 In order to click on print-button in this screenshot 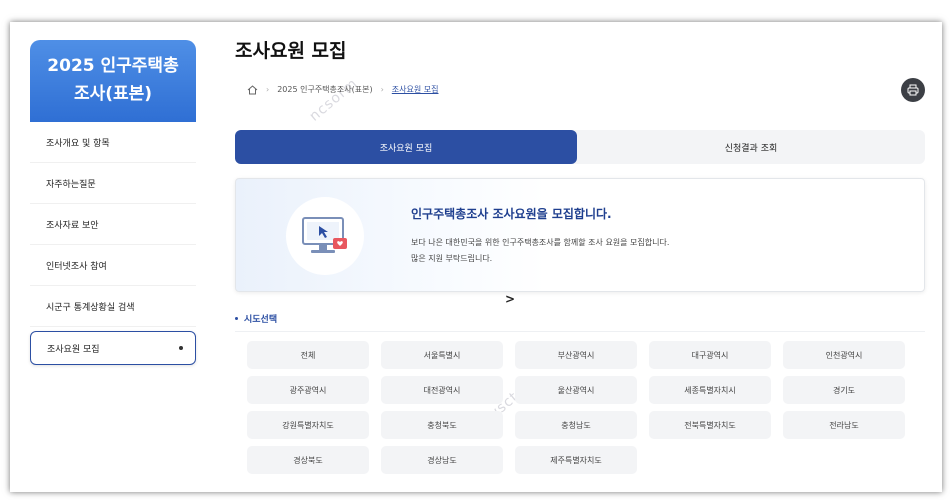, I will do `click(913, 90)`.